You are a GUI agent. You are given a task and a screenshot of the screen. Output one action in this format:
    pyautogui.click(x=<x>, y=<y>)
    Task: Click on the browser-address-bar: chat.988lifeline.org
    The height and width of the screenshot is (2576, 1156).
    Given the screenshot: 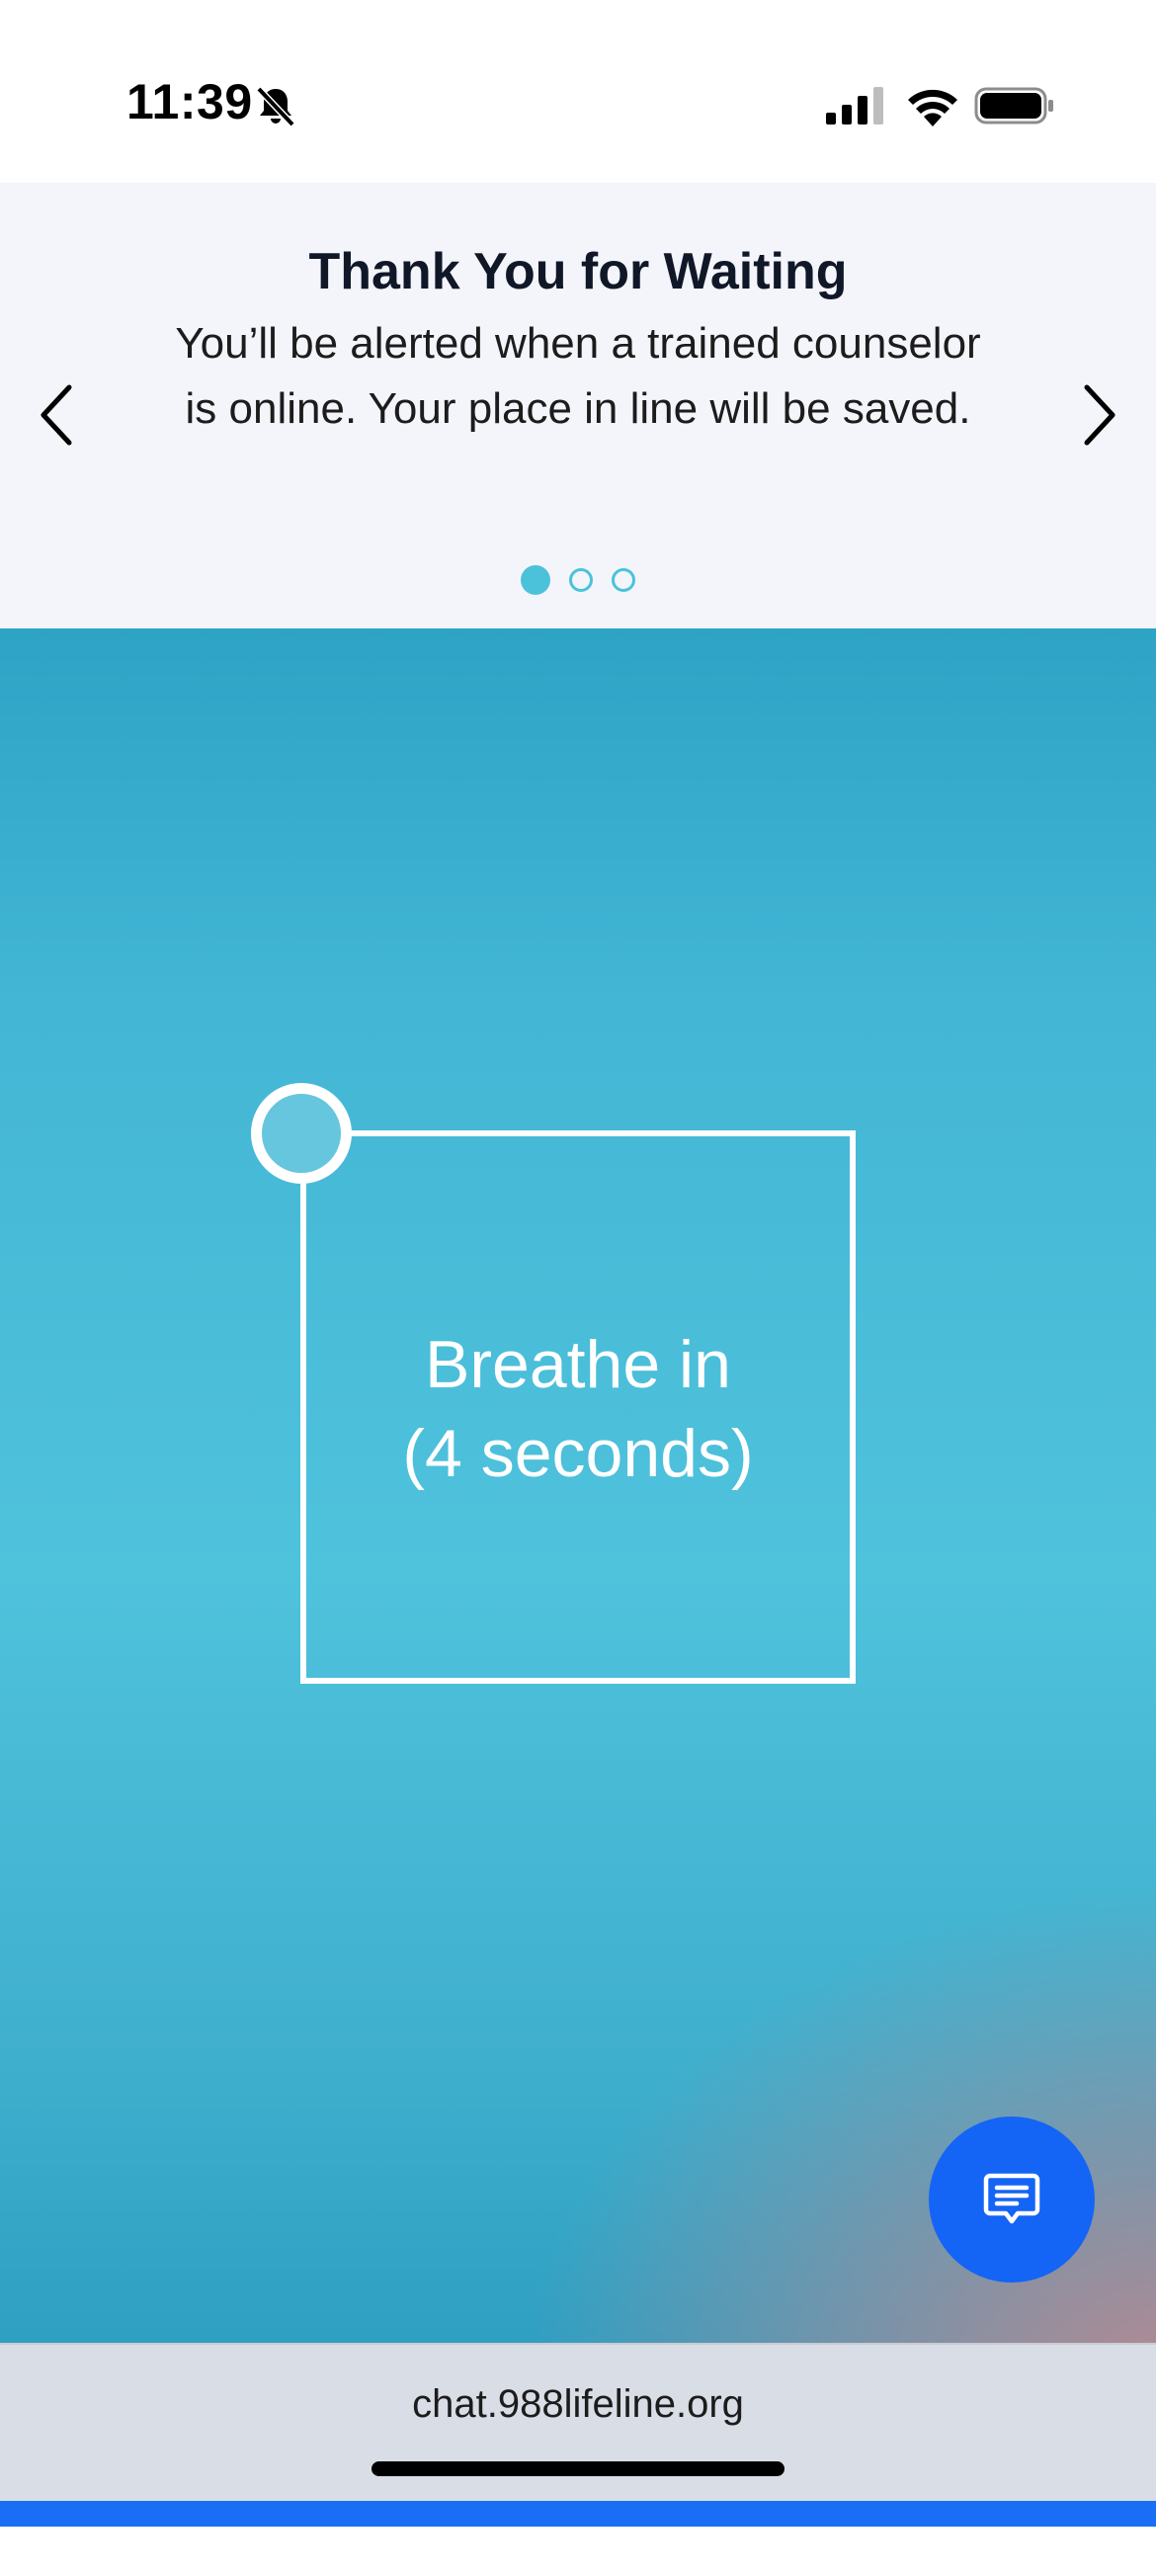 What is the action you would take?
    pyautogui.click(x=578, y=2422)
    